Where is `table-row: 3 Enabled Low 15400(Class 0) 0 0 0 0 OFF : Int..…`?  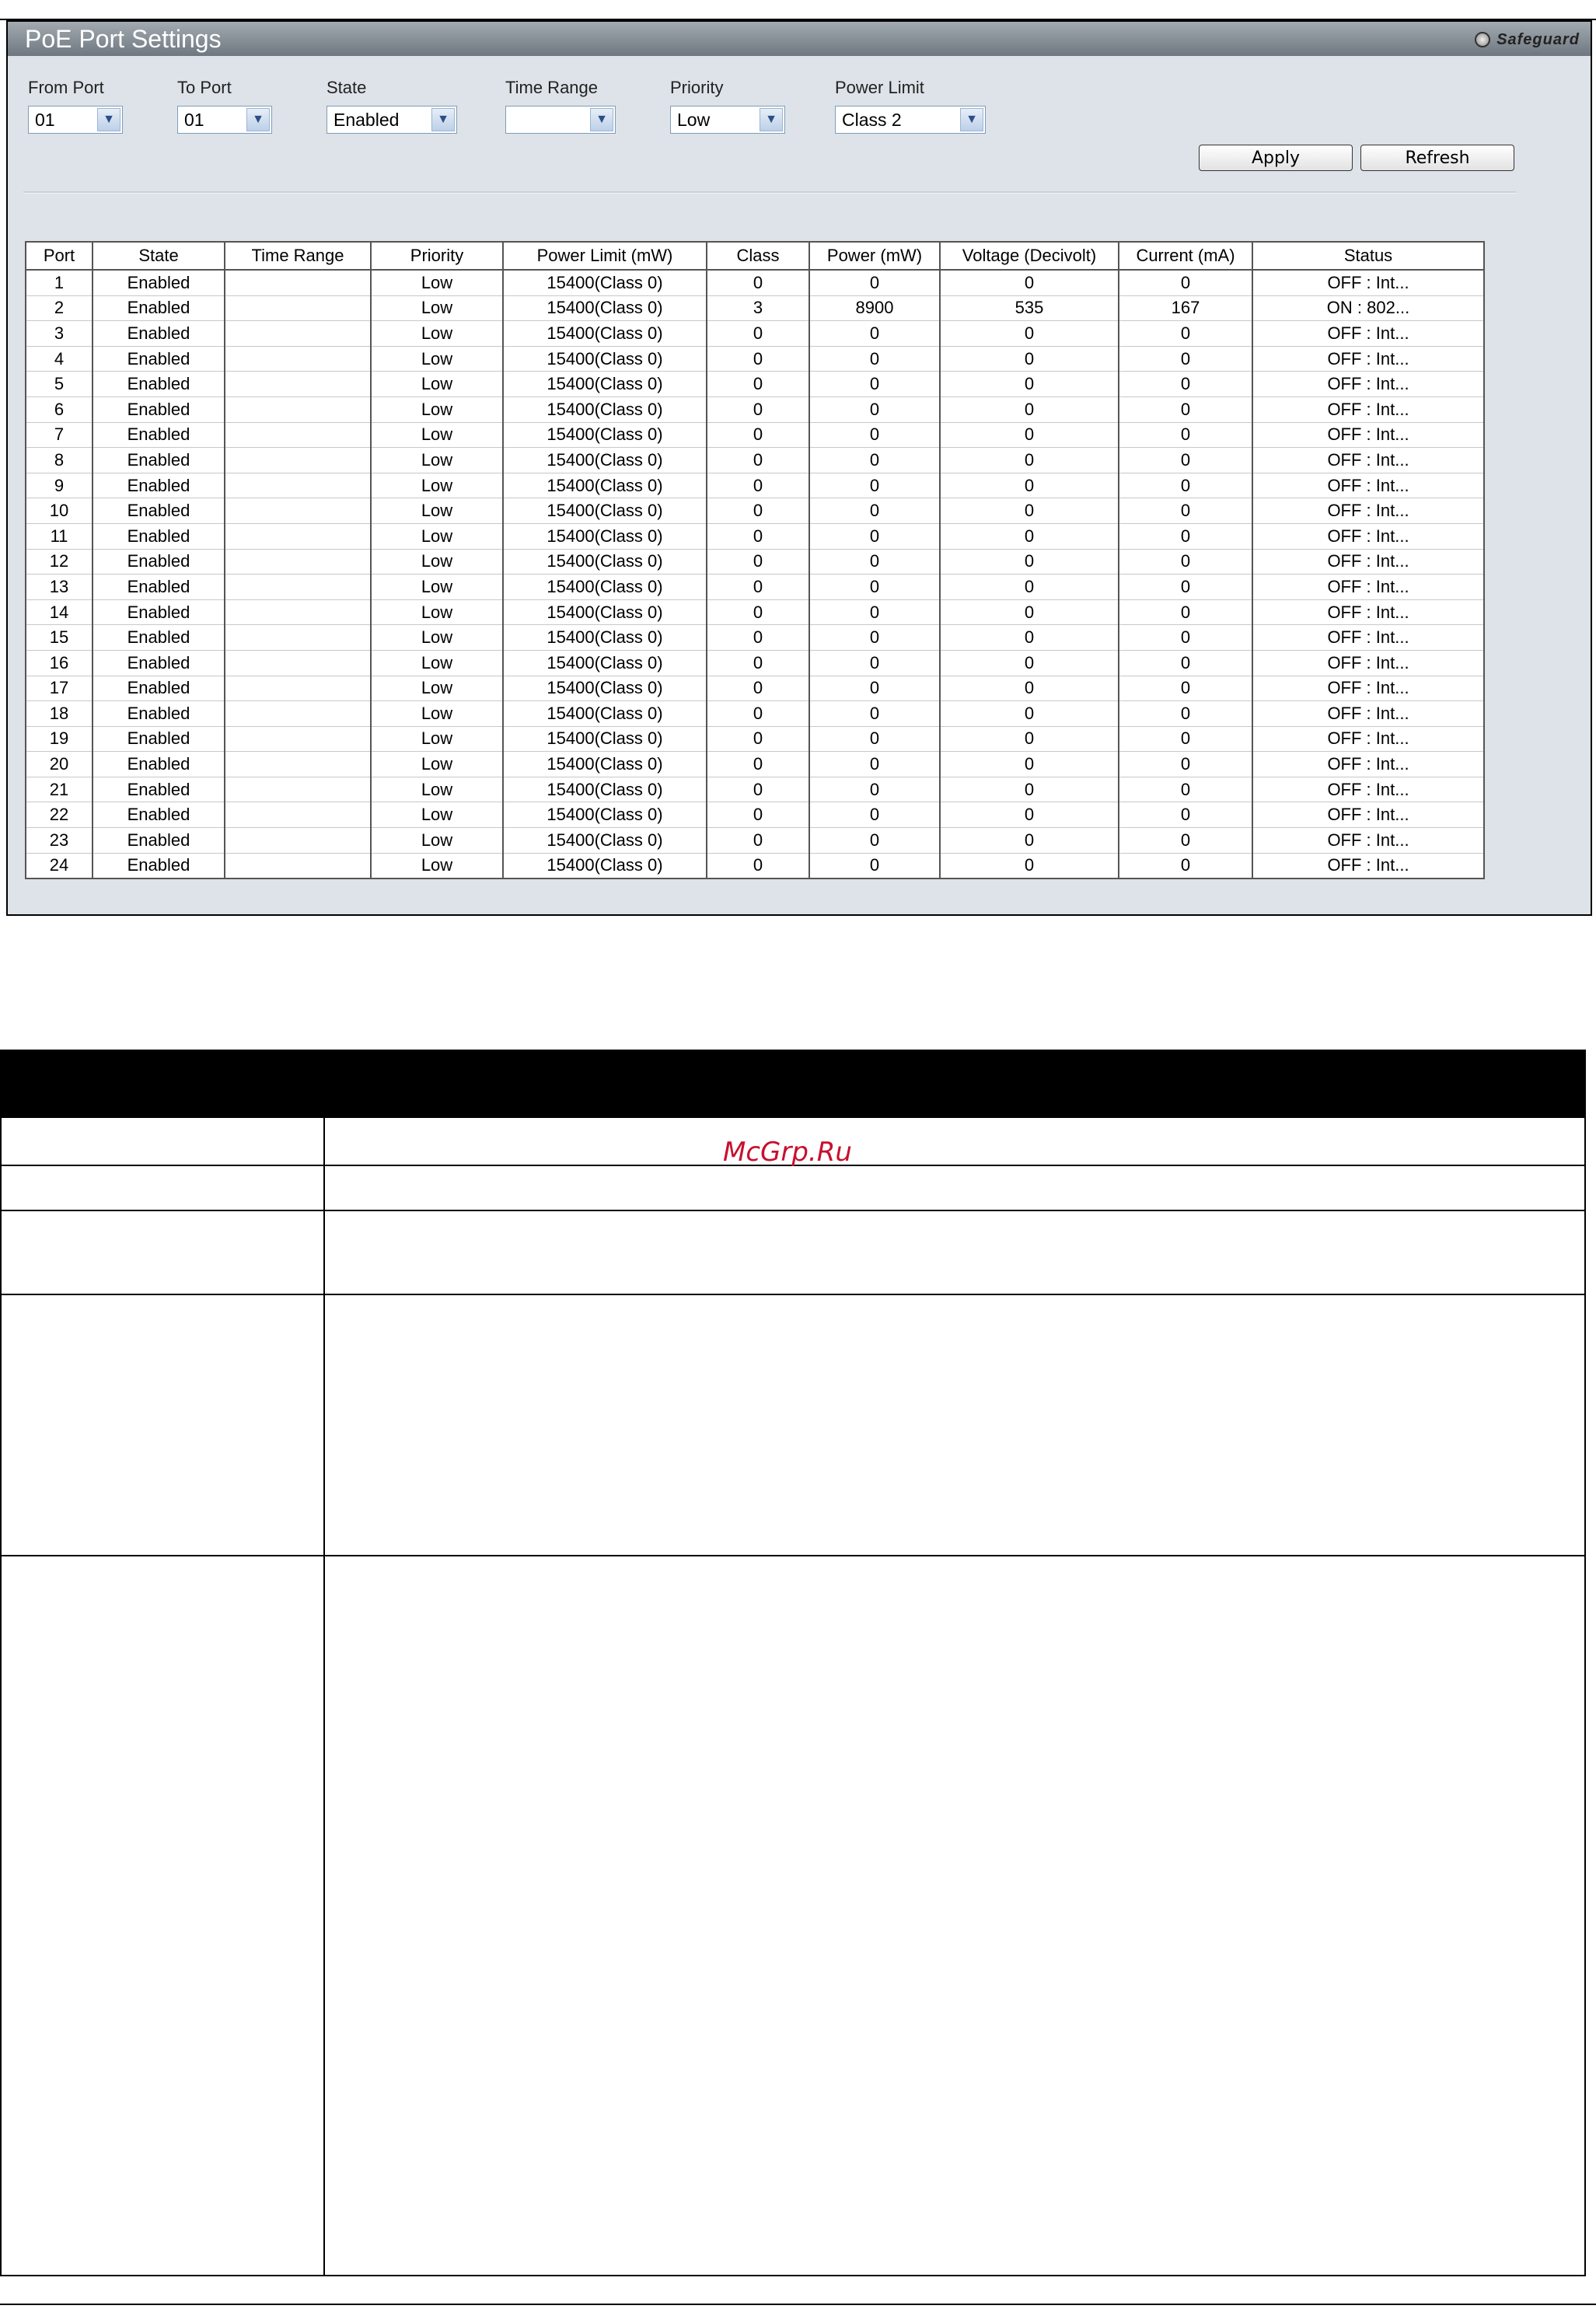
table-row: 3 Enabled Low 15400(Class 0) 0 0 0 0 OFF : Int..… is located at coordinates (755, 334).